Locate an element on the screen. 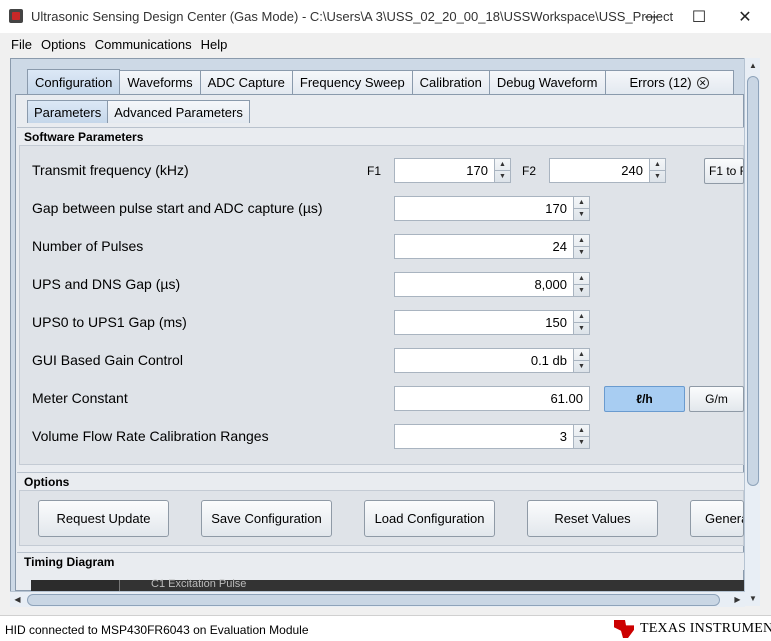  ups0-ups1-gap-value: 150 is located at coordinates (556, 322).